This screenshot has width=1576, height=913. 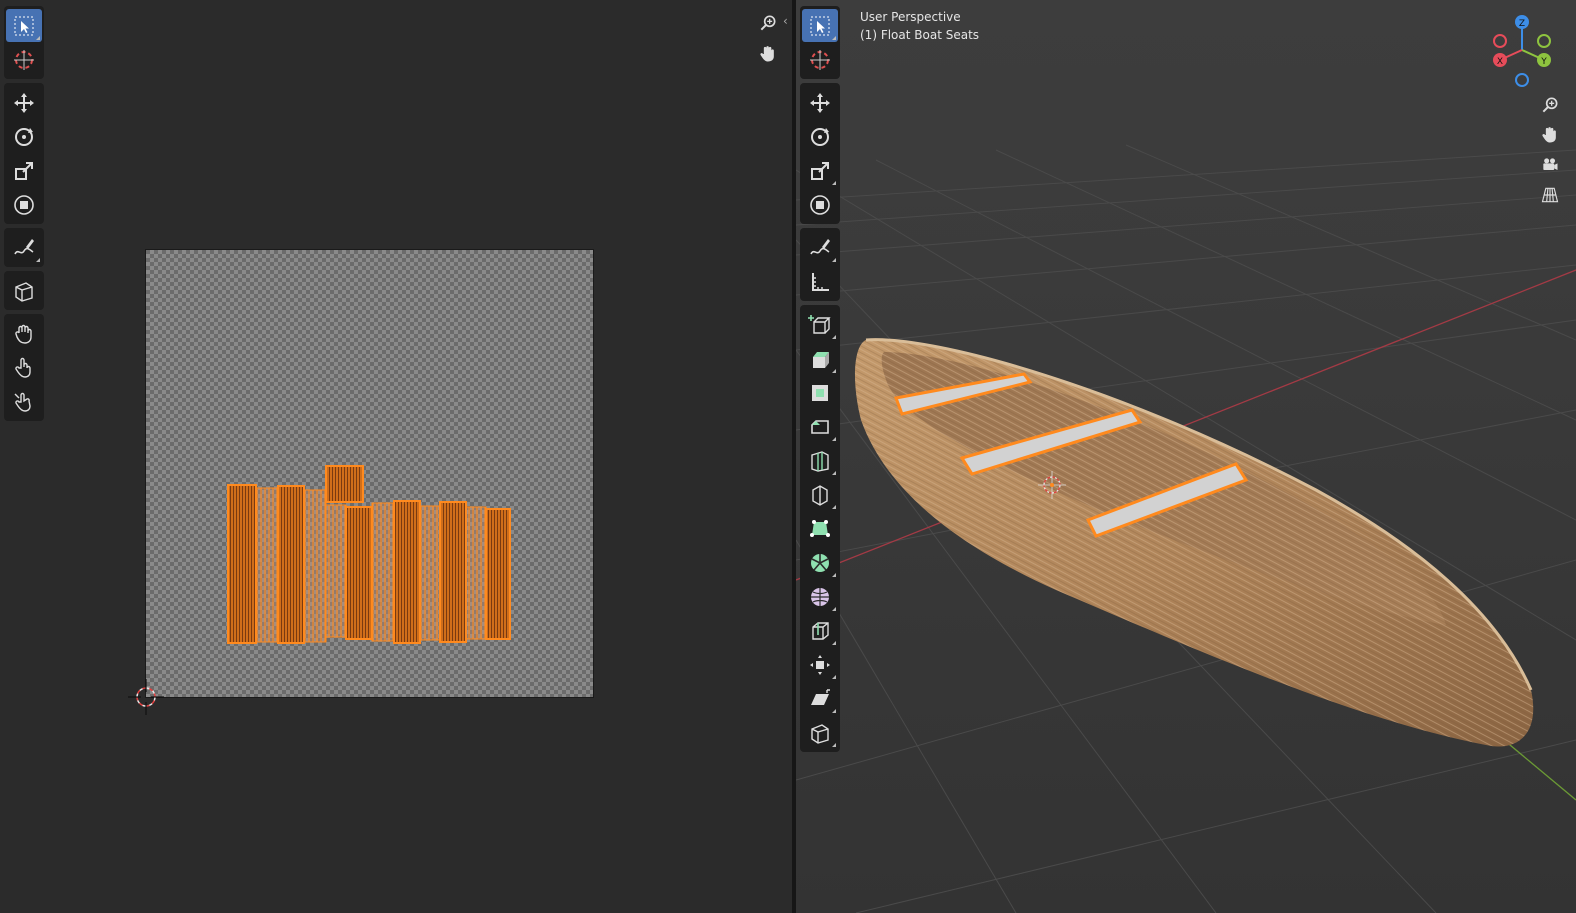 I want to click on add-cube-icon, so click(x=819, y=324).